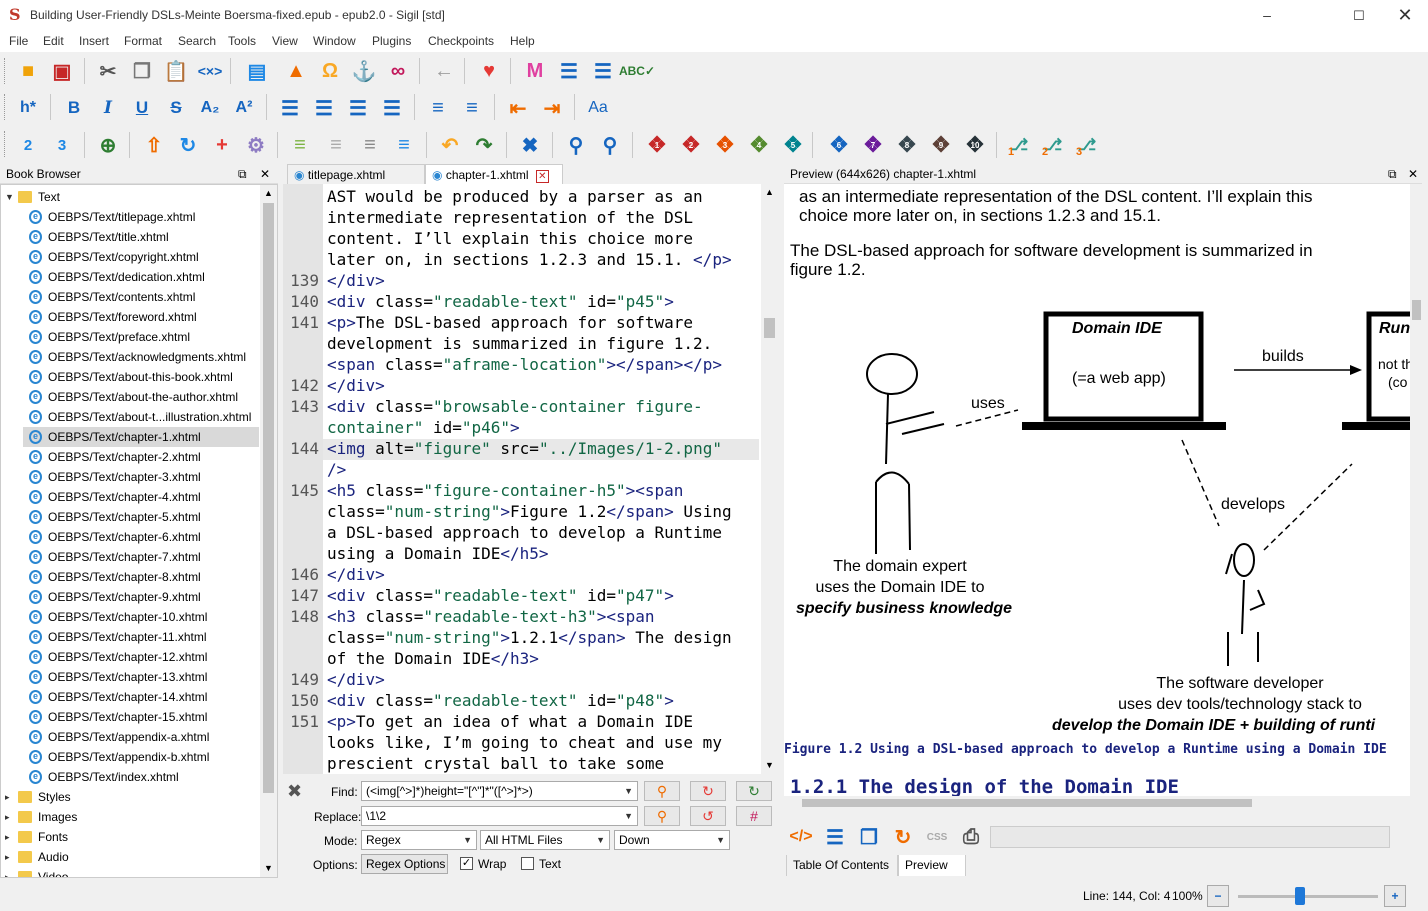 The width and height of the screenshot is (1428, 911). Describe the element at coordinates (419, 840) in the screenshot. I see `mode-select: Regex ▼` at that location.